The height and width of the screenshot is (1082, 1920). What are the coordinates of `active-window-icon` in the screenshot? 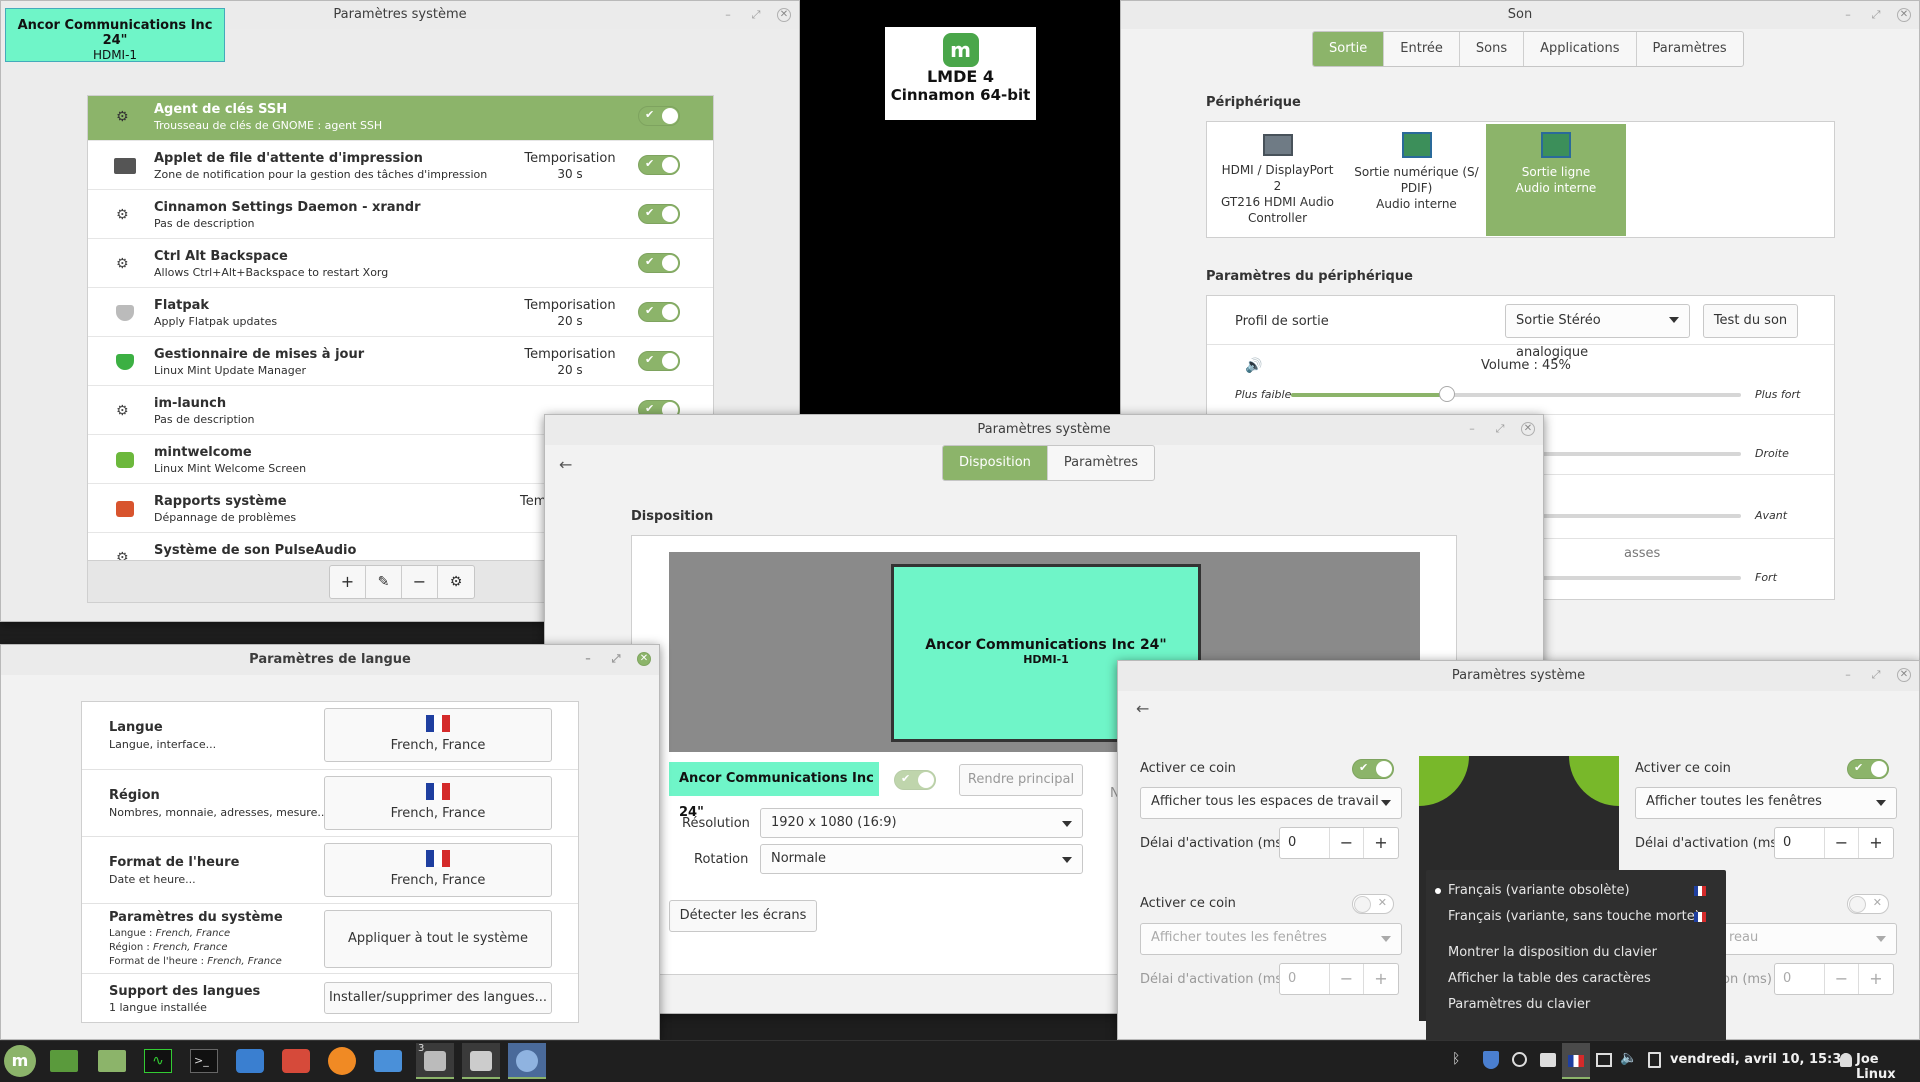 It's located at (527, 1061).